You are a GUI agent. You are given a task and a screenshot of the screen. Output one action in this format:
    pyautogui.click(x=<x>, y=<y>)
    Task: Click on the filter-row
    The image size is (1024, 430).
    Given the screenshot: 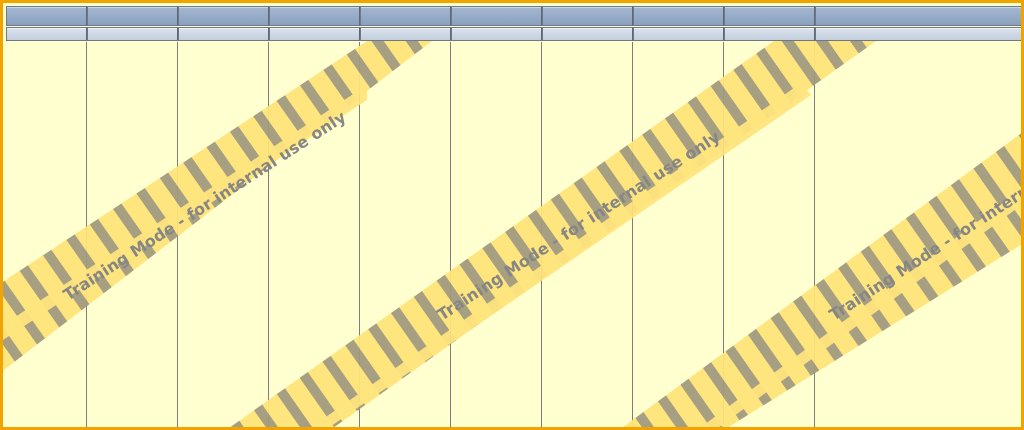 What is the action you would take?
    pyautogui.click(x=513, y=34)
    